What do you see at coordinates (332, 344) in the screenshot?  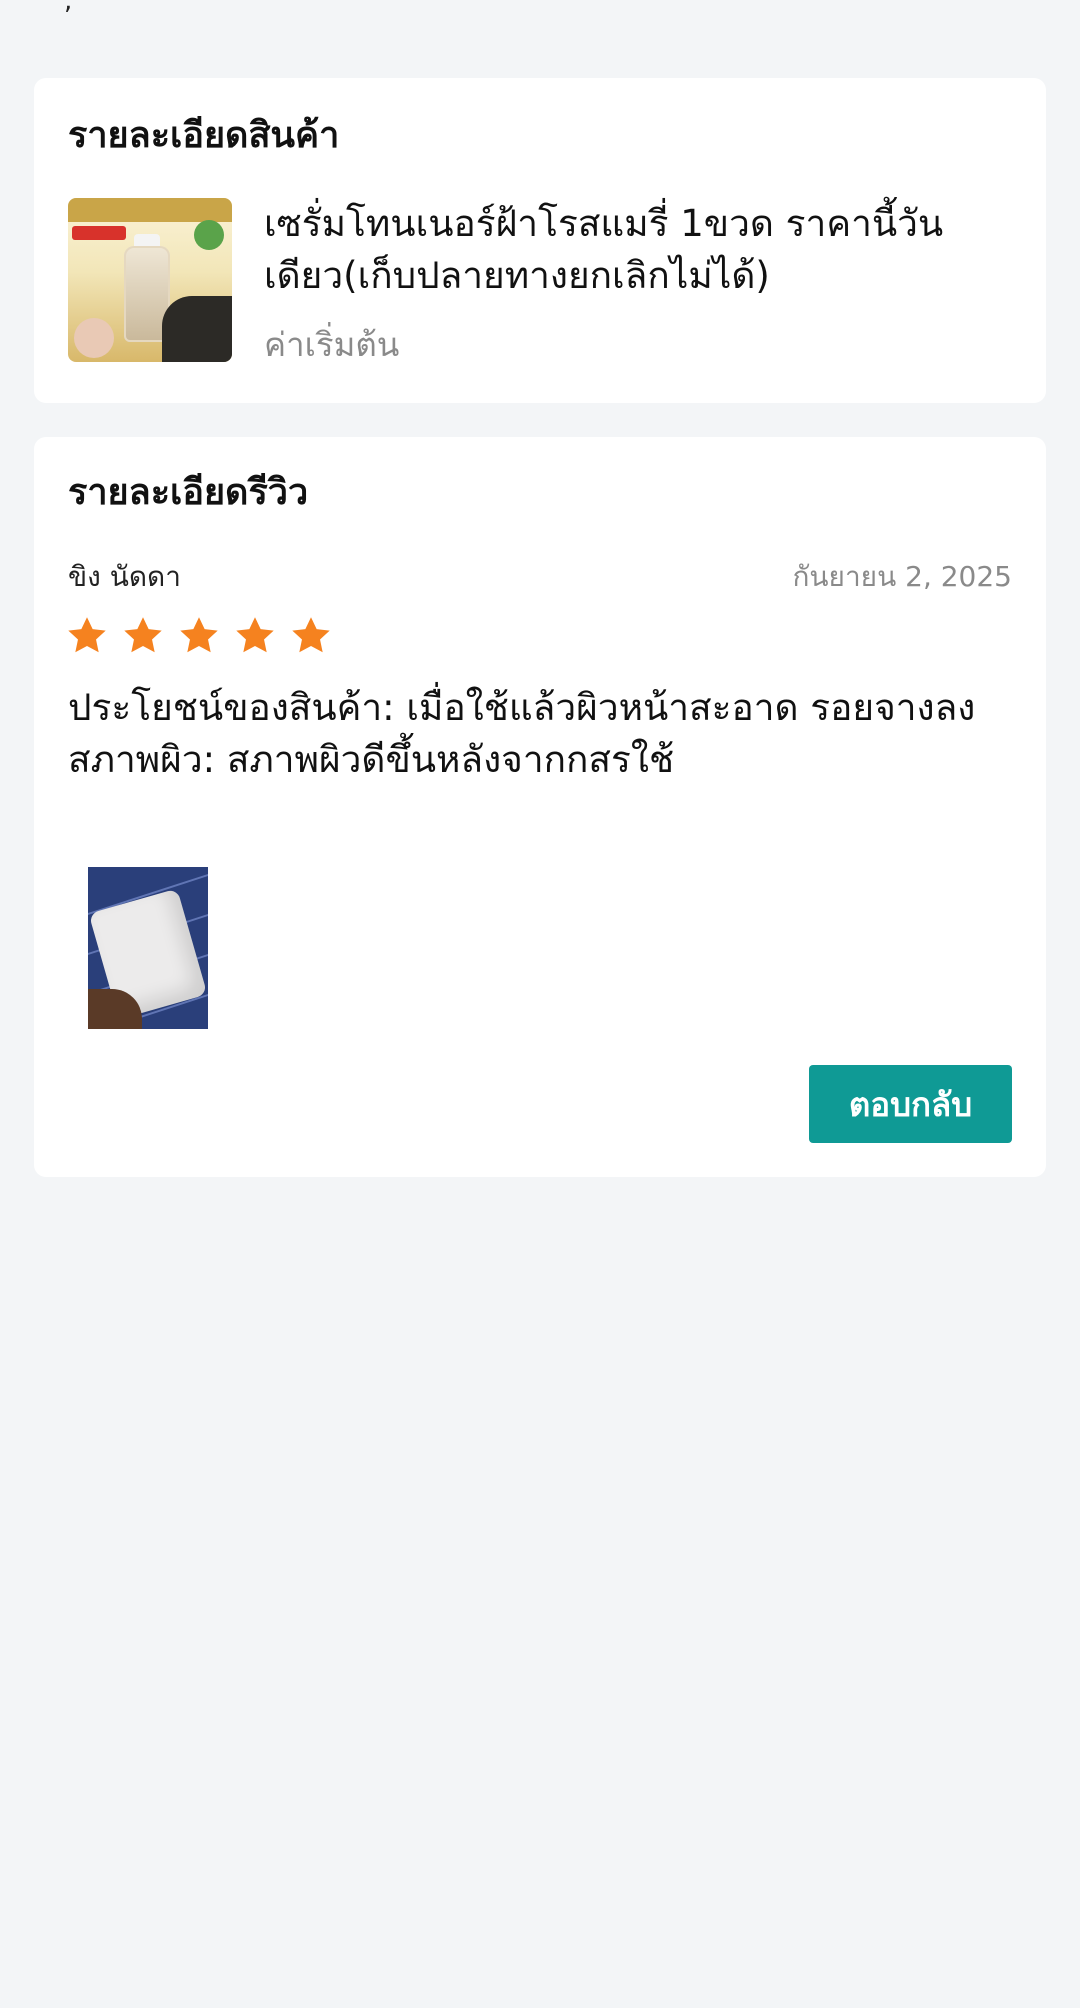 I see `product-variation: ค่าเริ่มต้น` at bounding box center [332, 344].